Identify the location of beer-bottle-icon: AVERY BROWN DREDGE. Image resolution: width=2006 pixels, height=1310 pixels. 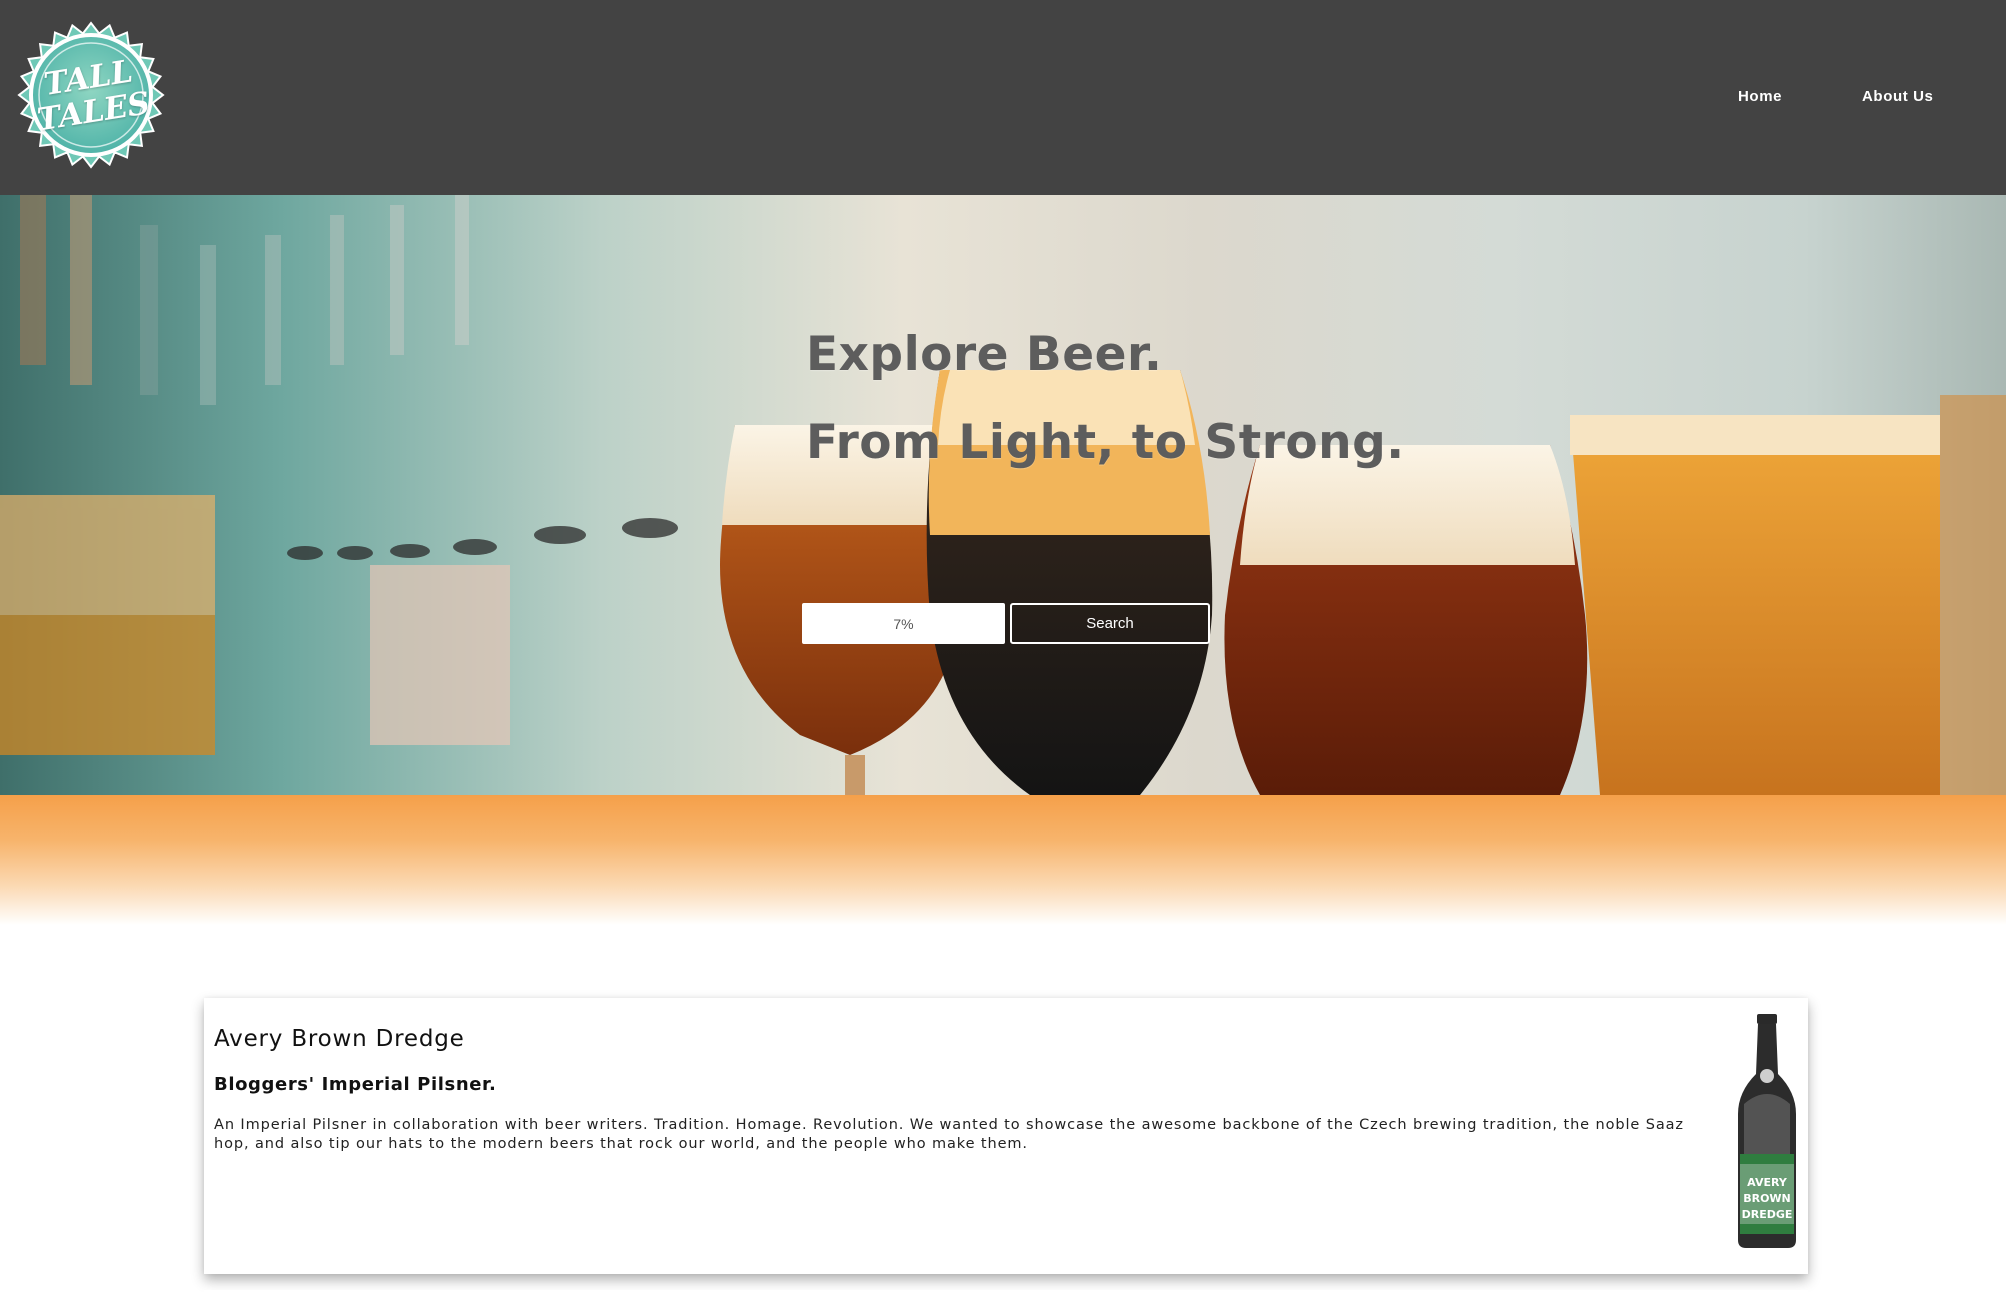
(1767, 1131).